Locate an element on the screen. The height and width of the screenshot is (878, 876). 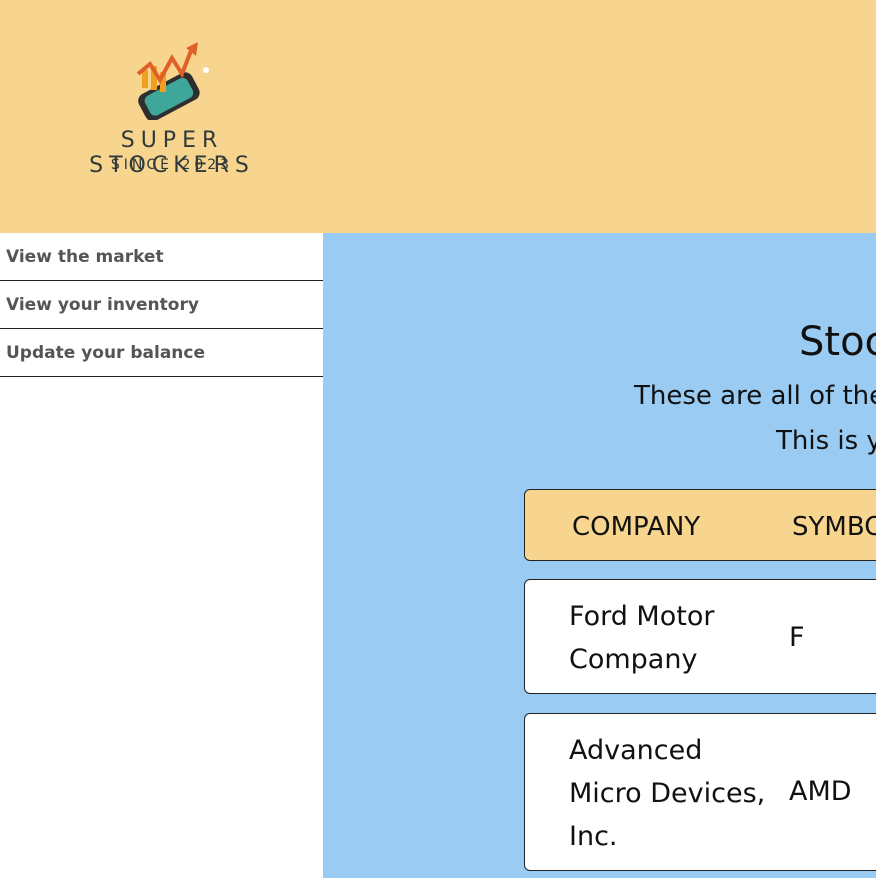
stocks-phone-icon is located at coordinates (172, 81).